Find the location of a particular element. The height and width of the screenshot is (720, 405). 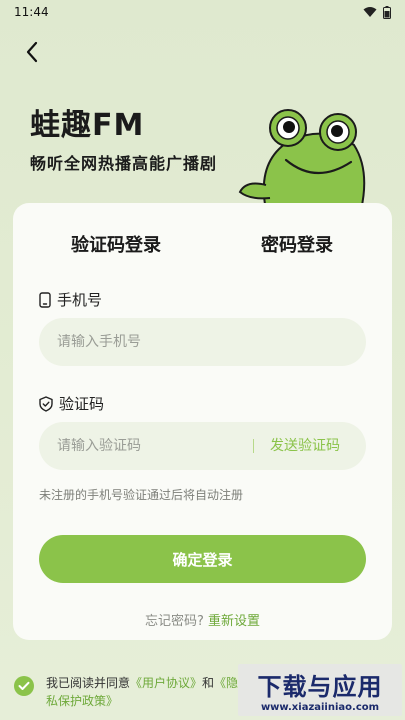

back-button is located at coordinates (32, 52).